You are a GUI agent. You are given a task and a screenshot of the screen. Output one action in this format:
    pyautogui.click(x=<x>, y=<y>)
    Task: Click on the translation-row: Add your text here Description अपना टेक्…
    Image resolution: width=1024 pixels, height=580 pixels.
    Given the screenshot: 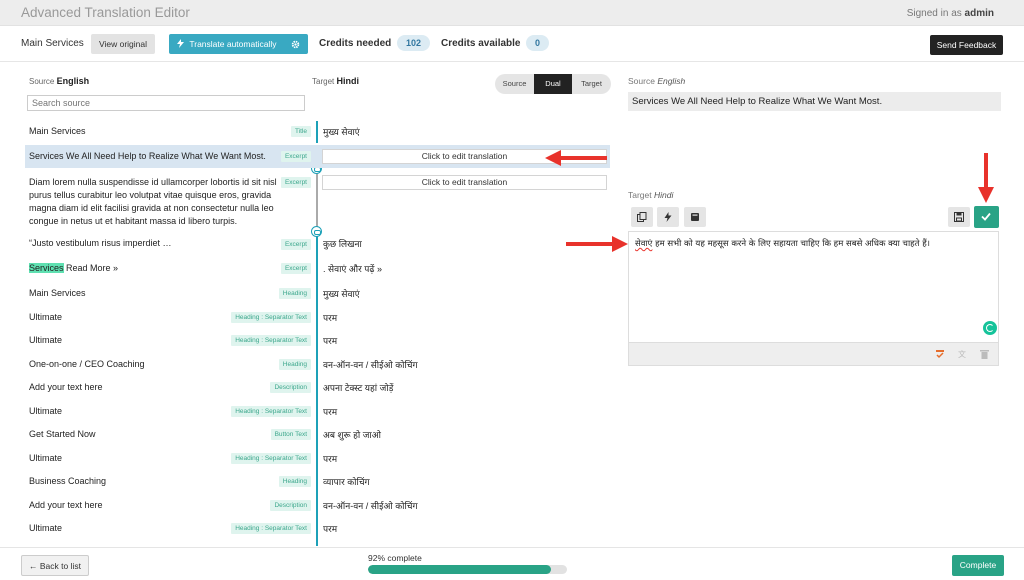 What is the action you would take?
    pyautogui.click(x=317, y=388)
    